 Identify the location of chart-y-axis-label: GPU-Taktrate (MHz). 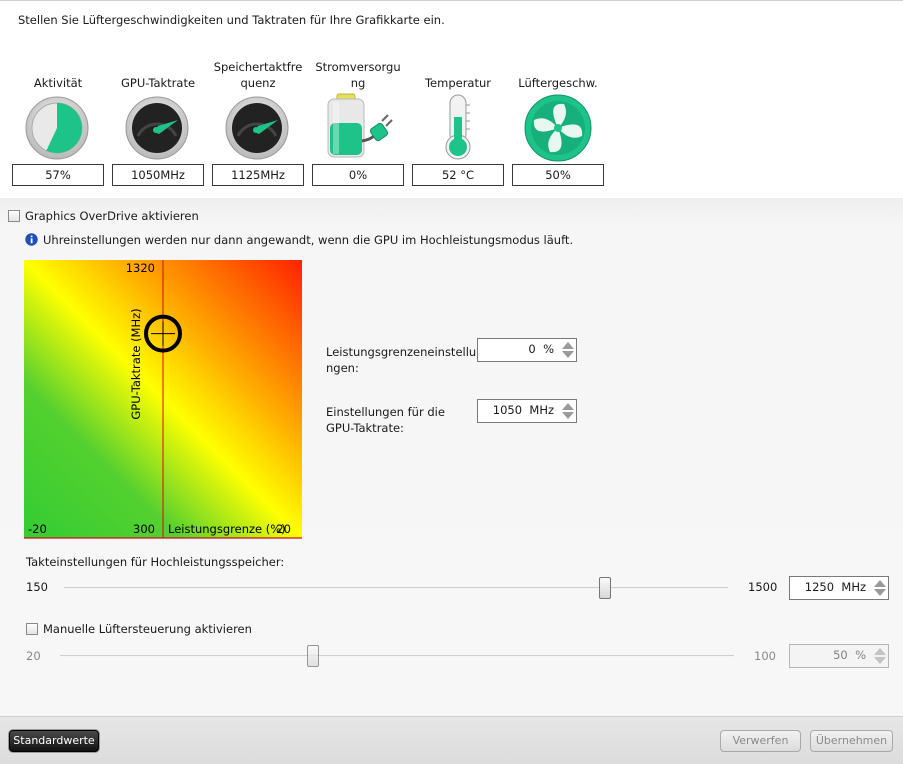
(136, 363).